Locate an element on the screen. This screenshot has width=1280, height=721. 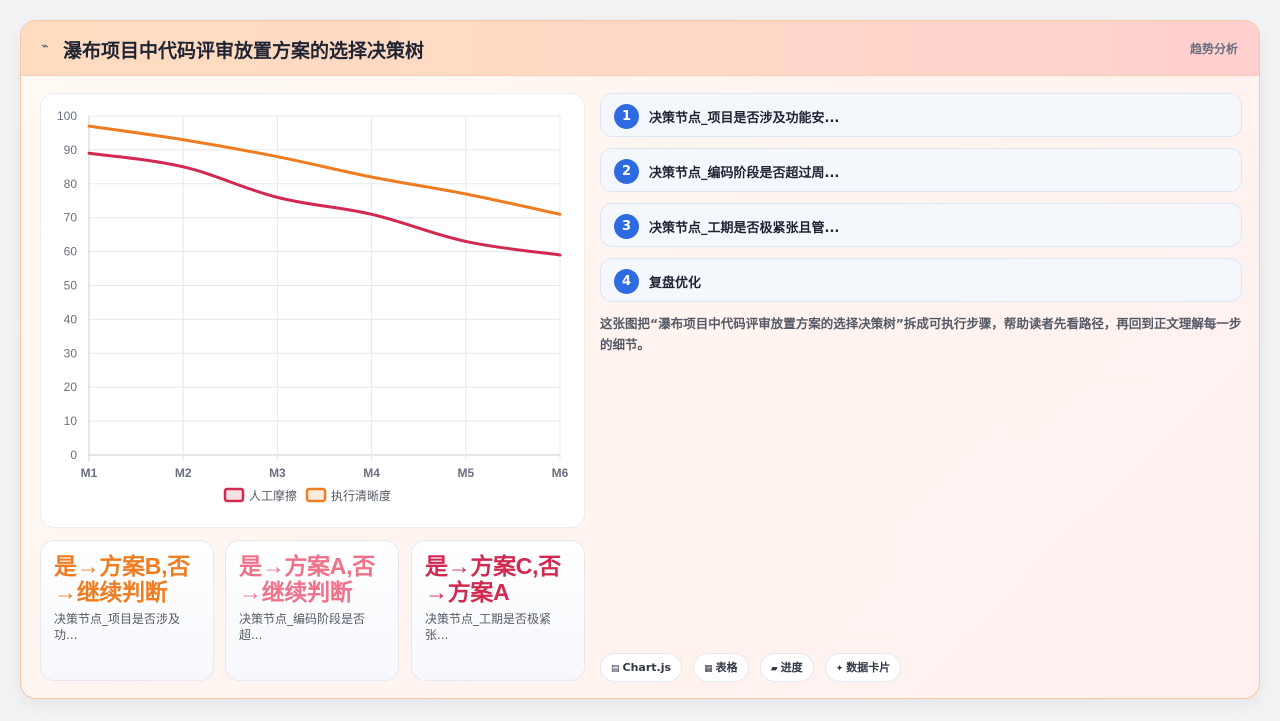
grid-icon: ▦ is located at coordinates (708, 669).